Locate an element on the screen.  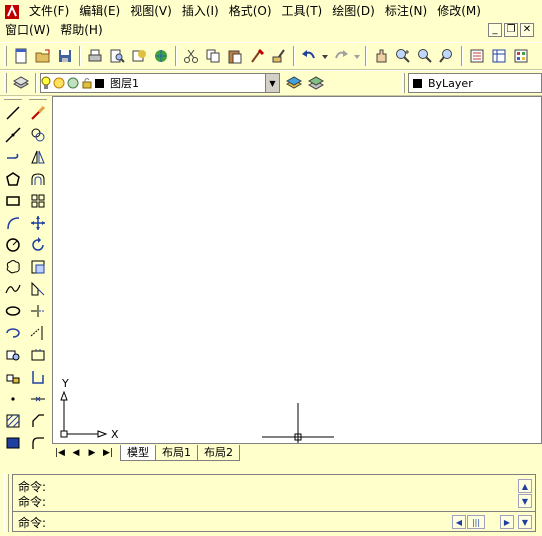
insert-block-icon is located at coordinates (13, 355).